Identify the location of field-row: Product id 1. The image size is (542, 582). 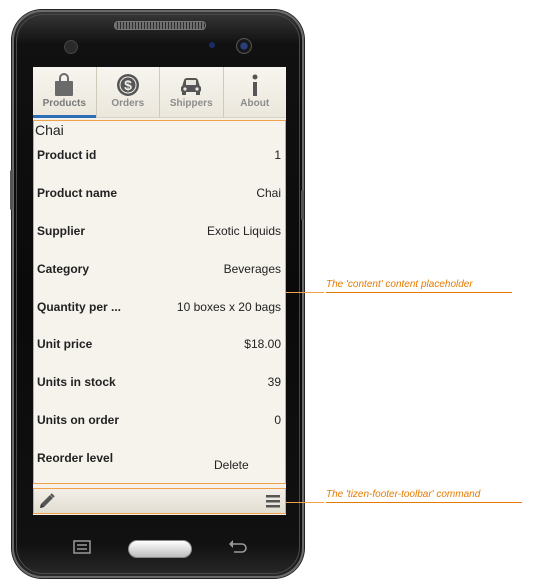
(159, 158).